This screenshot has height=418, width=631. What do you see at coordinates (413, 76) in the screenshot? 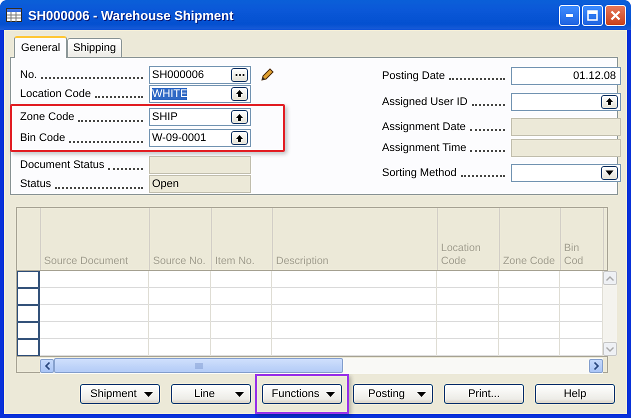
I see `field-label: Posting Date` at bounding box center [413, 76].